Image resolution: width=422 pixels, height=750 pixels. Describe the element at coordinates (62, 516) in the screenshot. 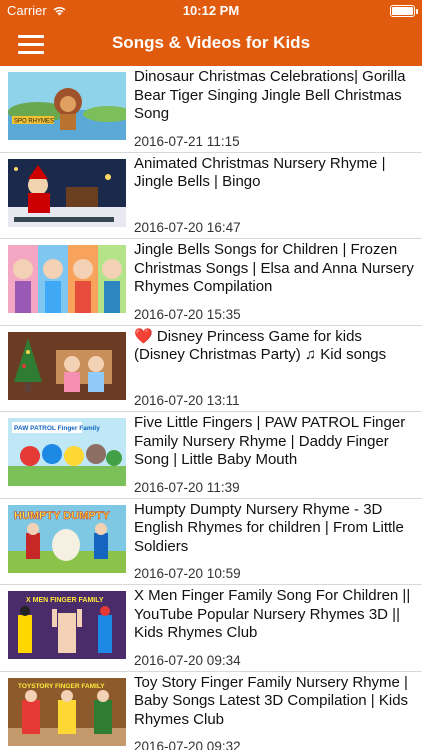

I see `thumbnail-caption: HUMPTY DUMPTY` at that location.